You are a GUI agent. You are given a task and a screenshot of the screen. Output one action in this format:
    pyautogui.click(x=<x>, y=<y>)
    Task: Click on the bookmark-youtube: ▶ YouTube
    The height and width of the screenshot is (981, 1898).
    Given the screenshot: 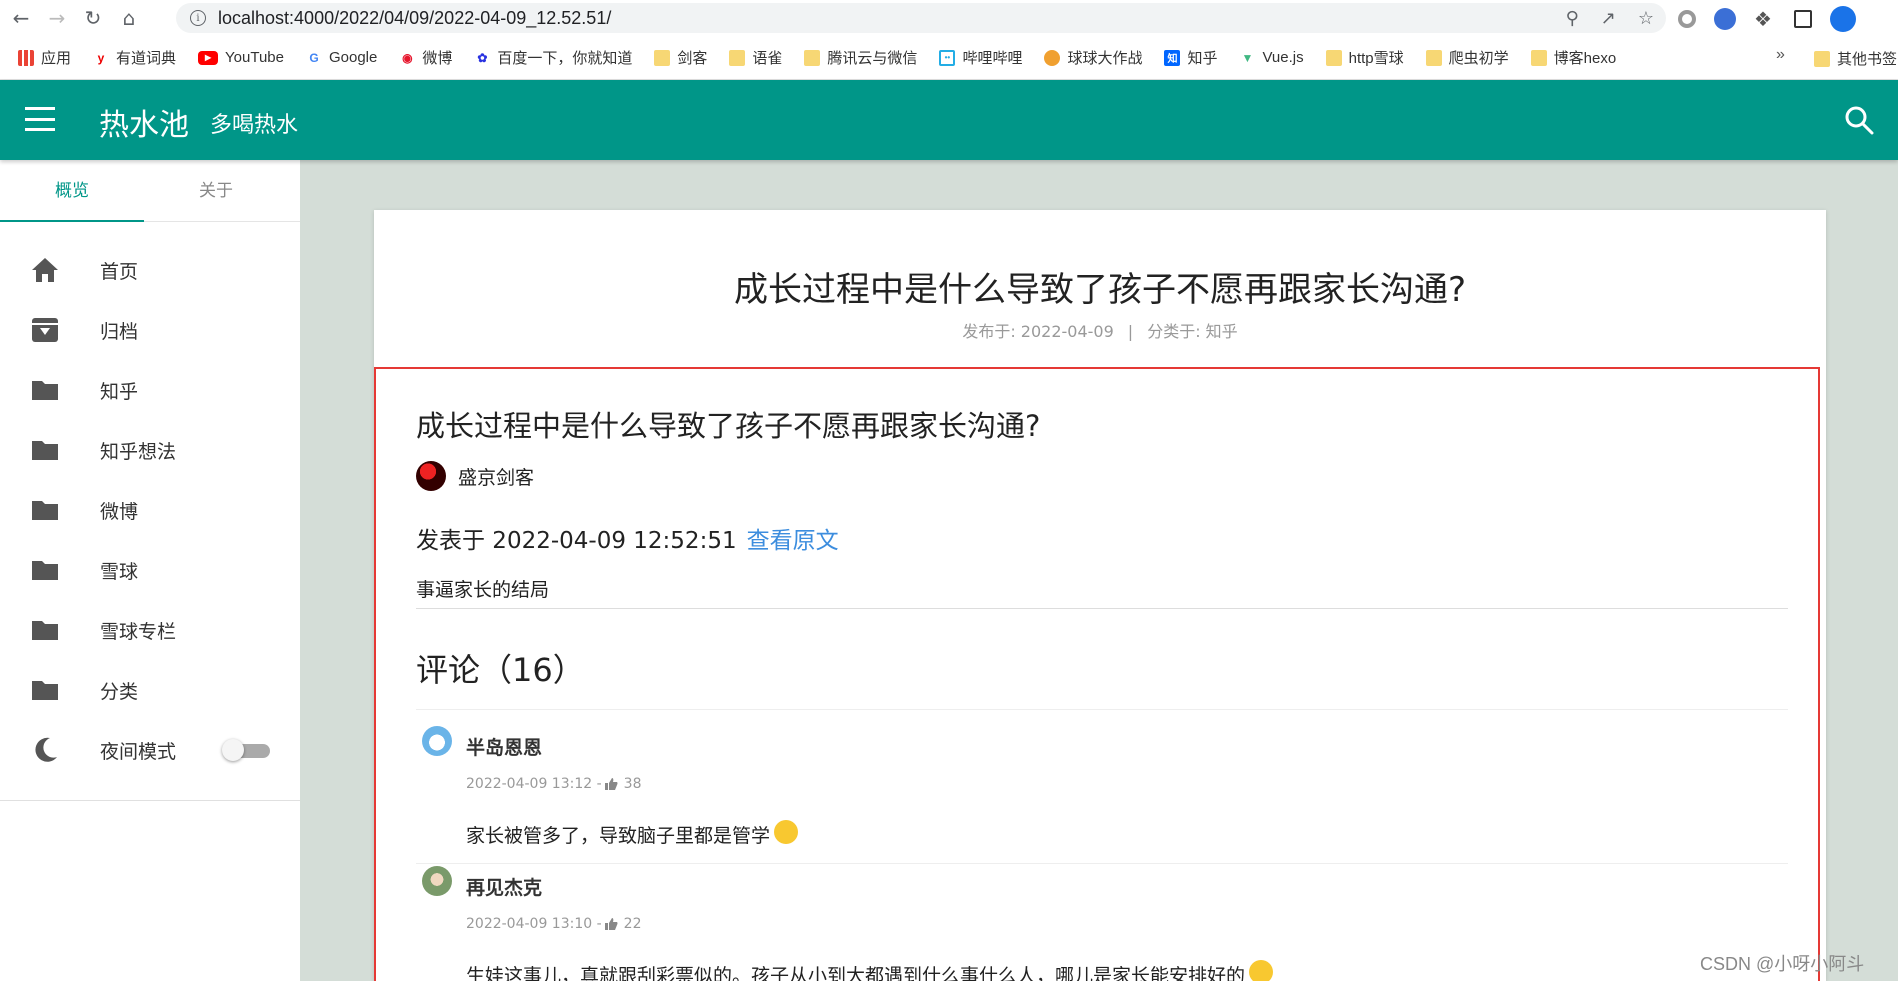 What is the action you would take?
    pyautogui.click(x=241, y=57)
    